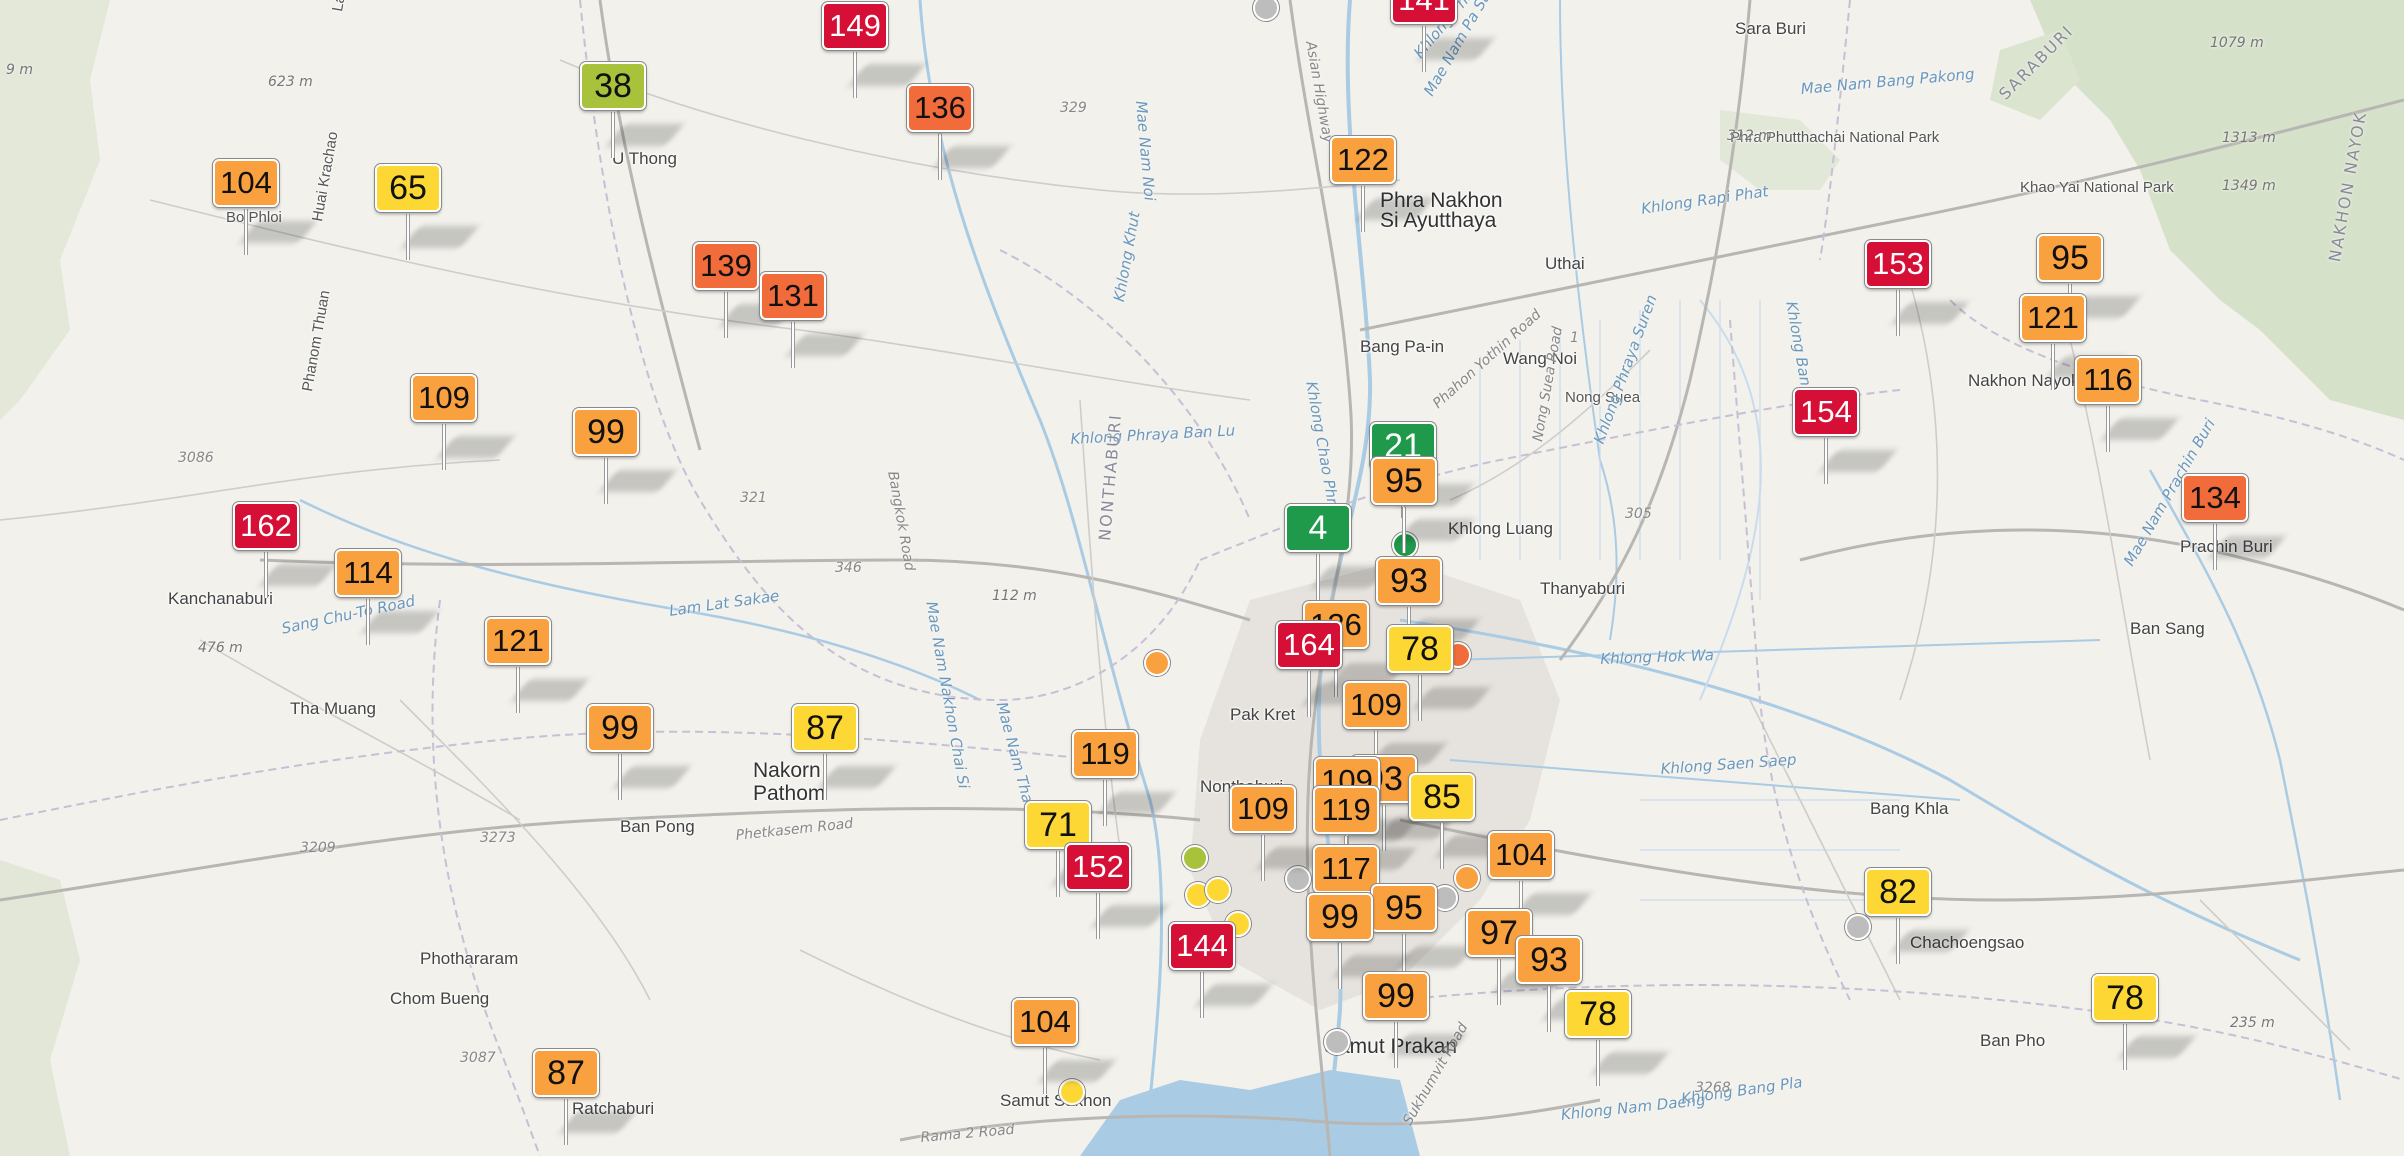  I want to click on aqi-value-sign: 131, so click(793, 296).